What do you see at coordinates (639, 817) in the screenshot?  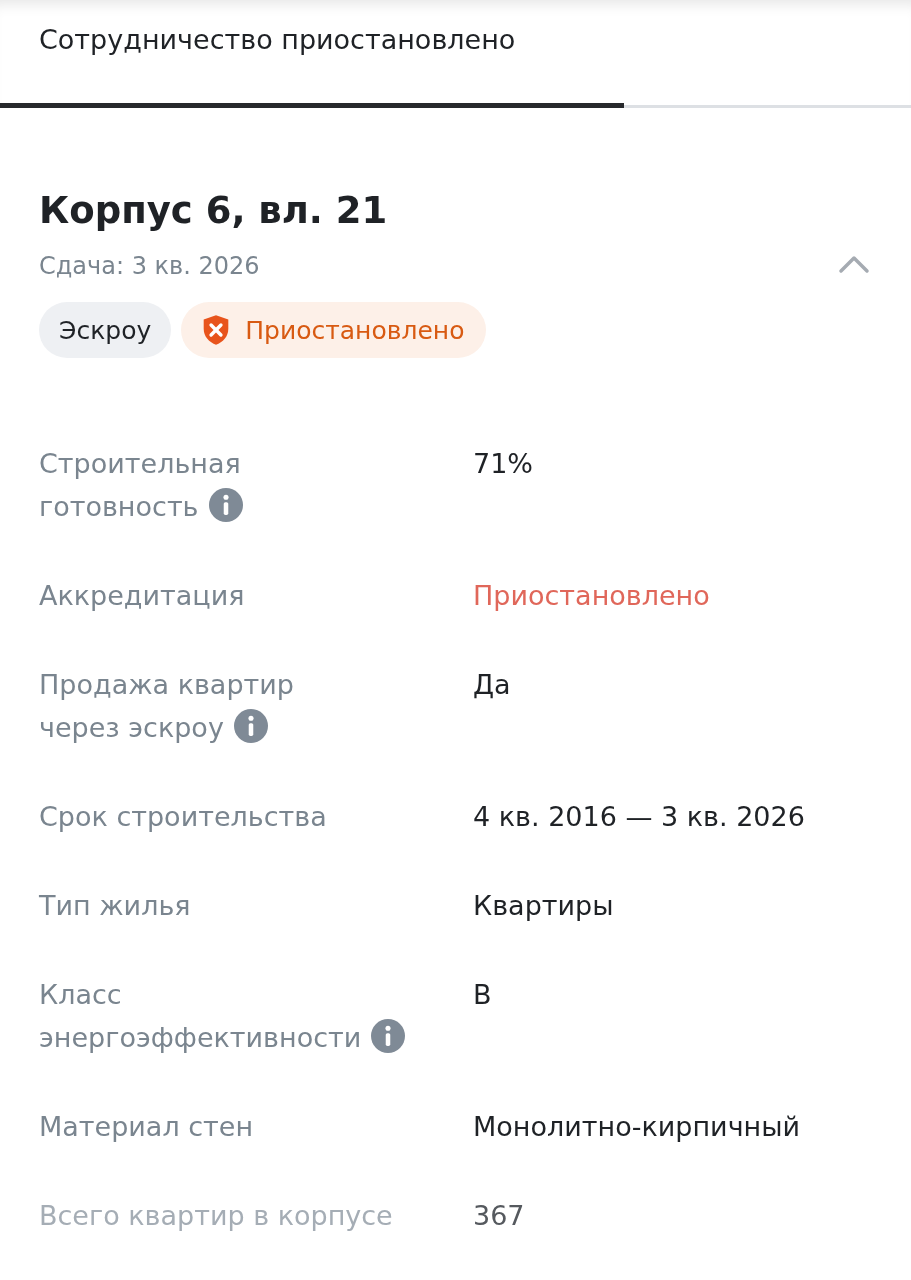 I see `property-value: 4 кв. 2016 — 3 кв. 2026` at bounding box center [639, 817].